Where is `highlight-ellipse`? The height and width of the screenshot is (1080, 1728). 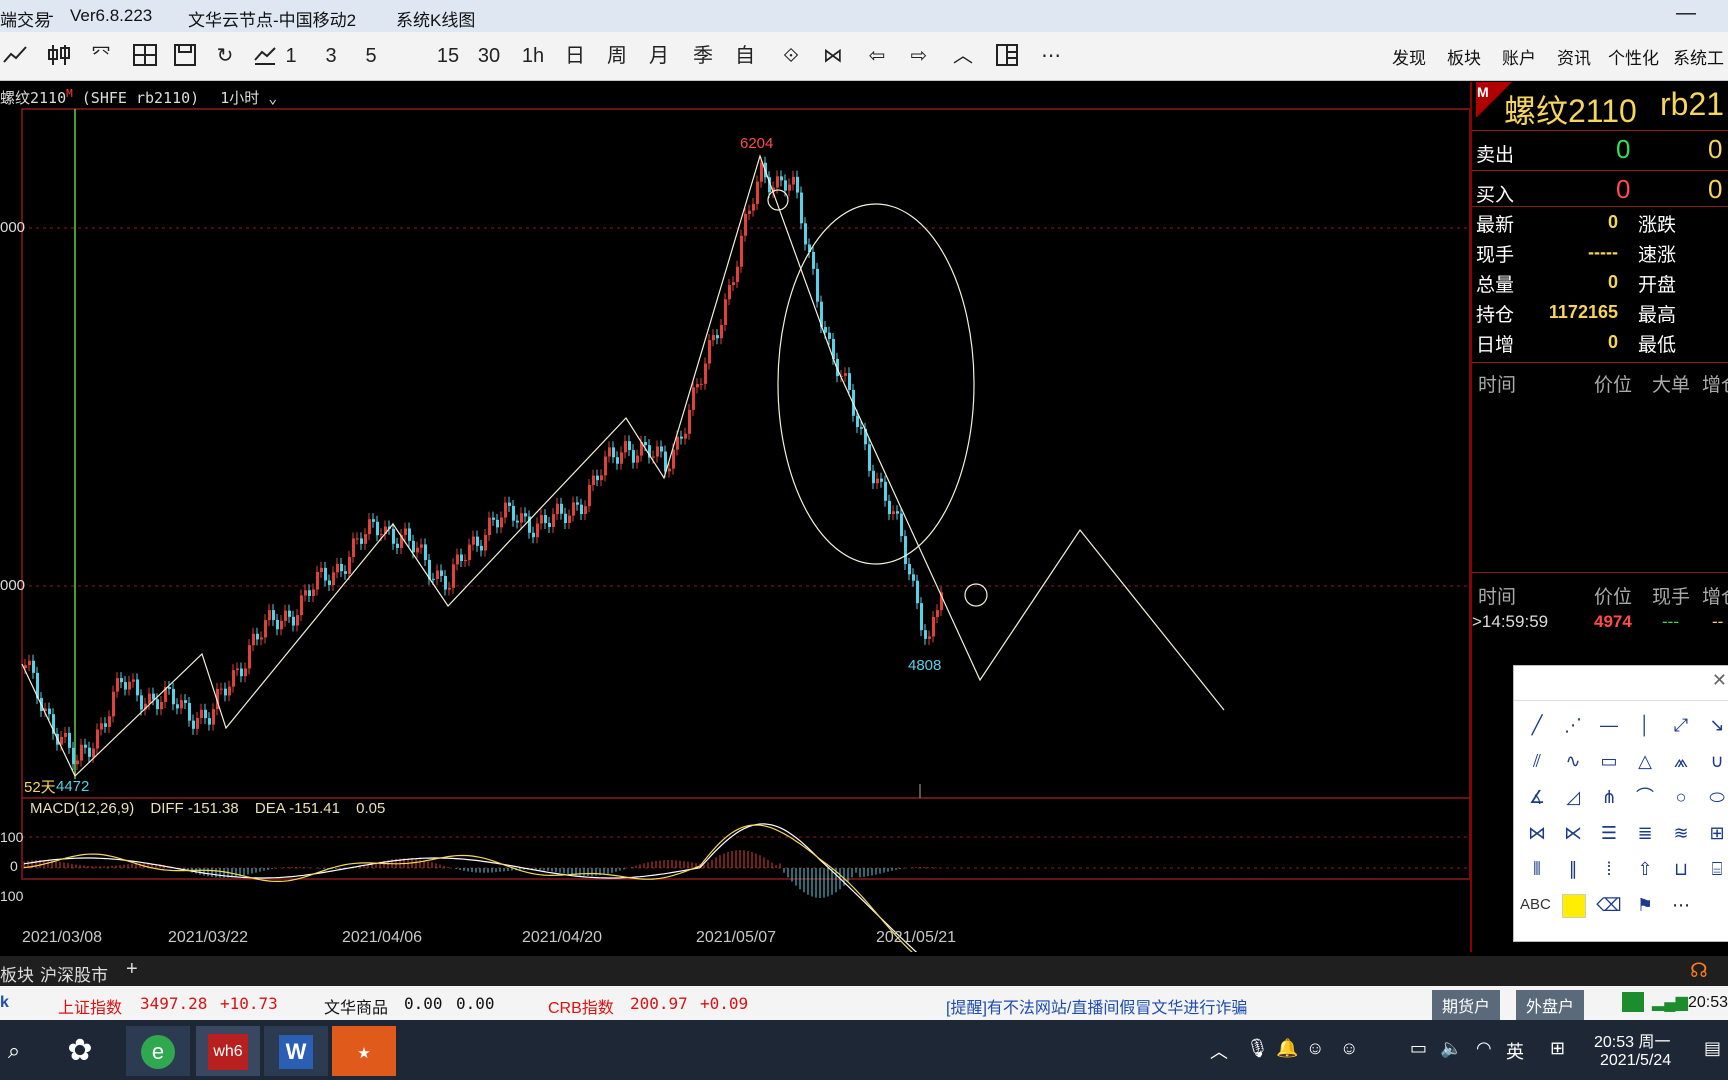 highlight-ellipse is located at coordinates (876, 384).